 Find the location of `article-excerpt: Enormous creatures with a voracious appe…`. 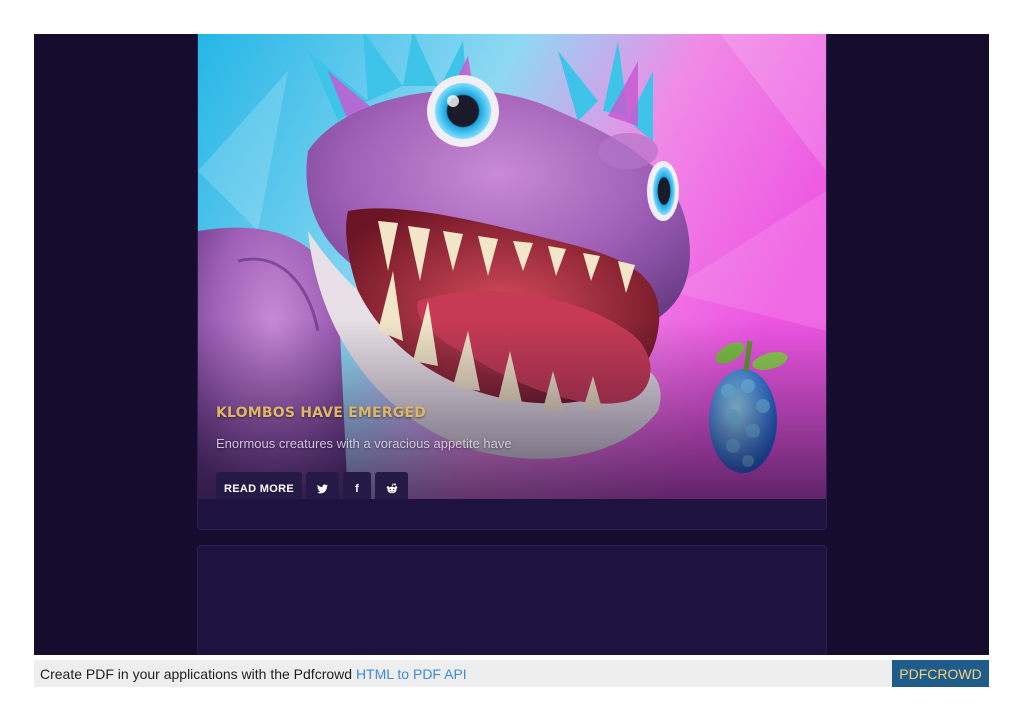

article-excerpt: Enormous creatures with a voracious appe… is located at coordinates (364, 443).